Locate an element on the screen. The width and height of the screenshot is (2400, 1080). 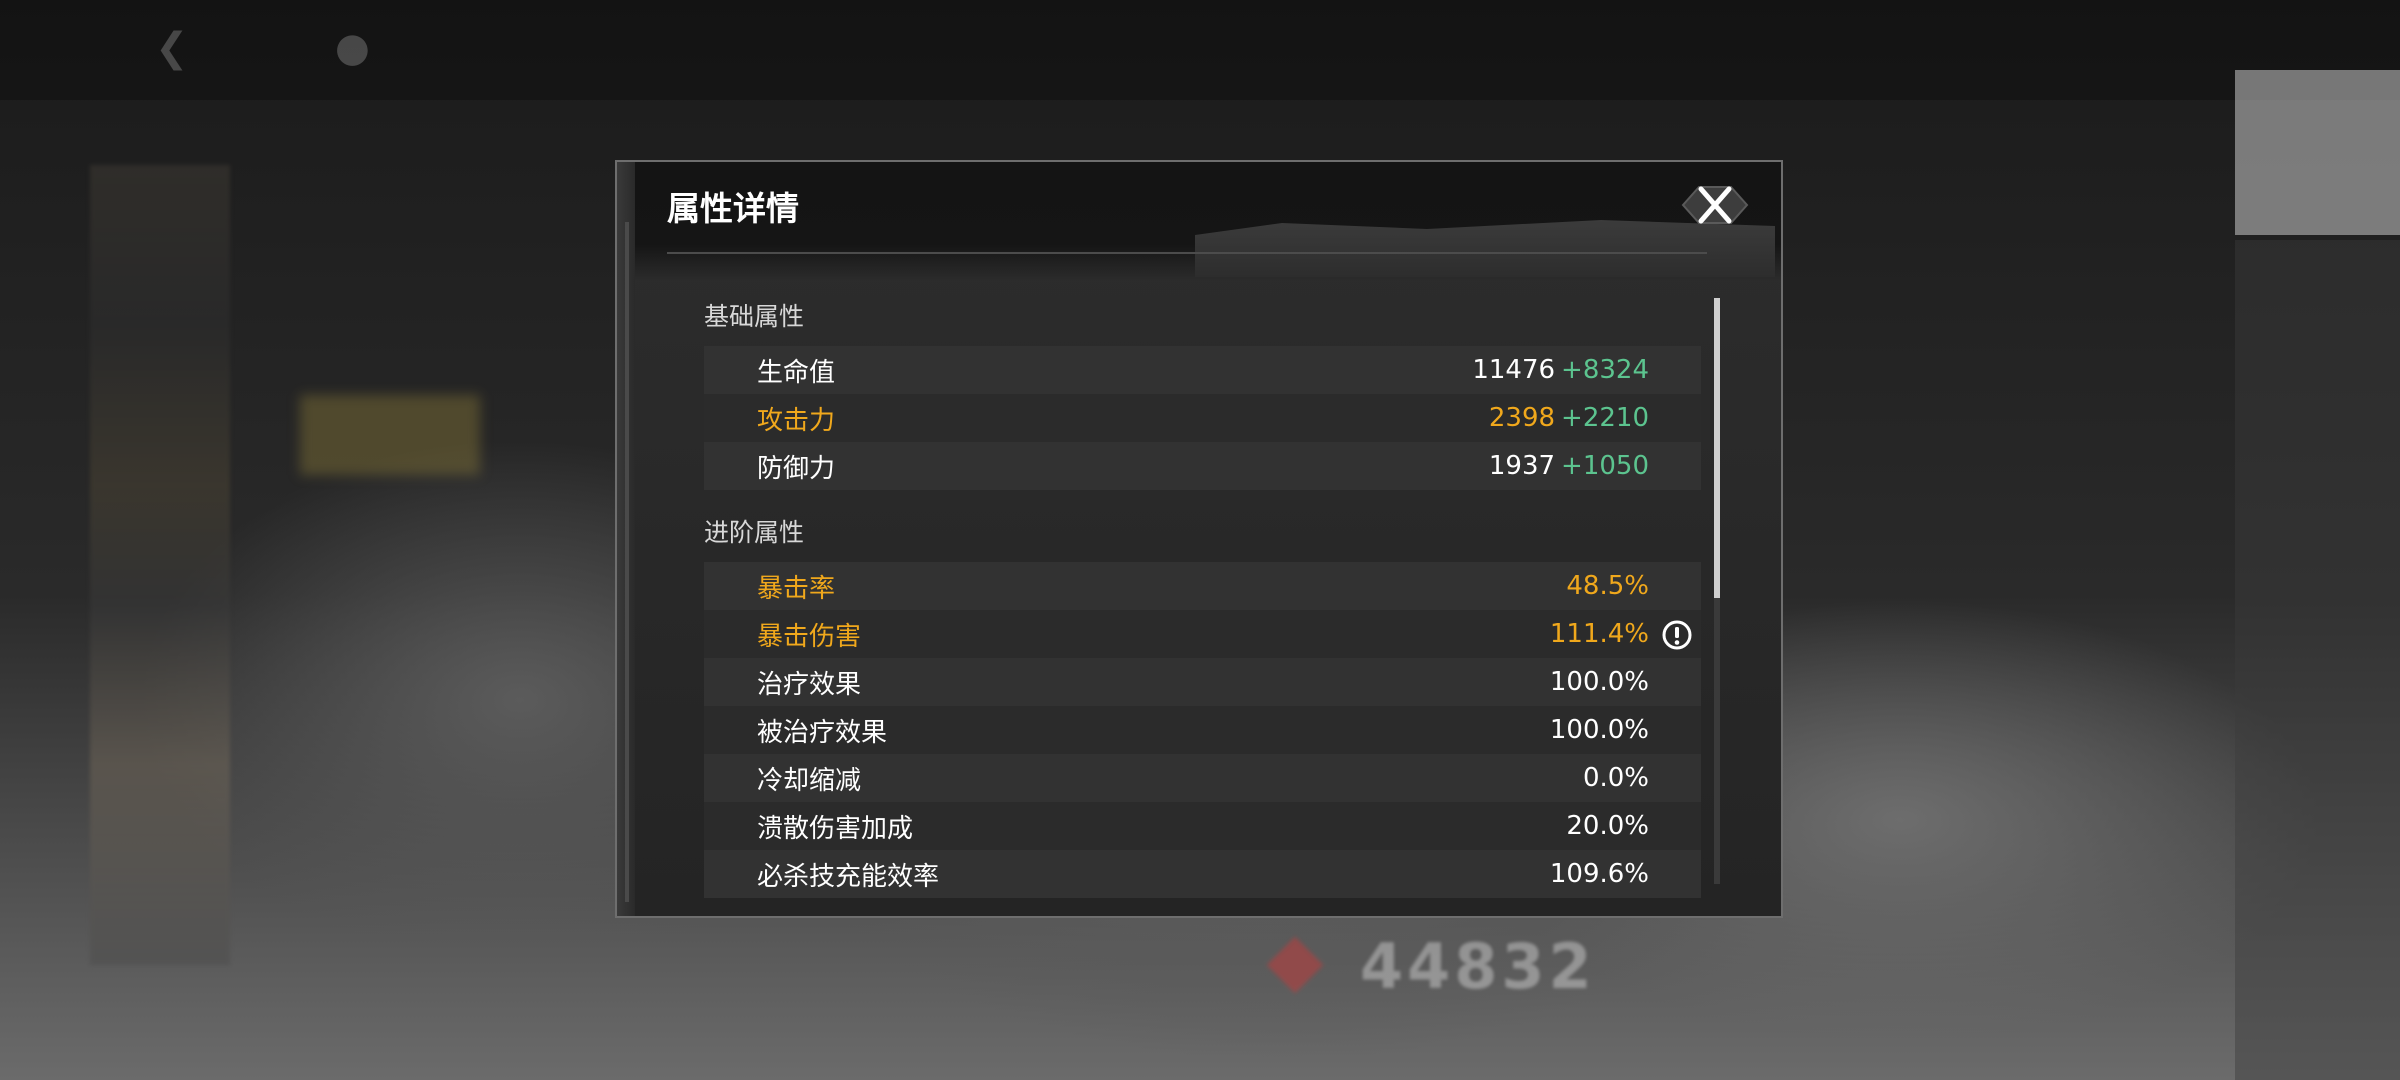
stat-value: 0.0% is located at coordinates (1616, 778).